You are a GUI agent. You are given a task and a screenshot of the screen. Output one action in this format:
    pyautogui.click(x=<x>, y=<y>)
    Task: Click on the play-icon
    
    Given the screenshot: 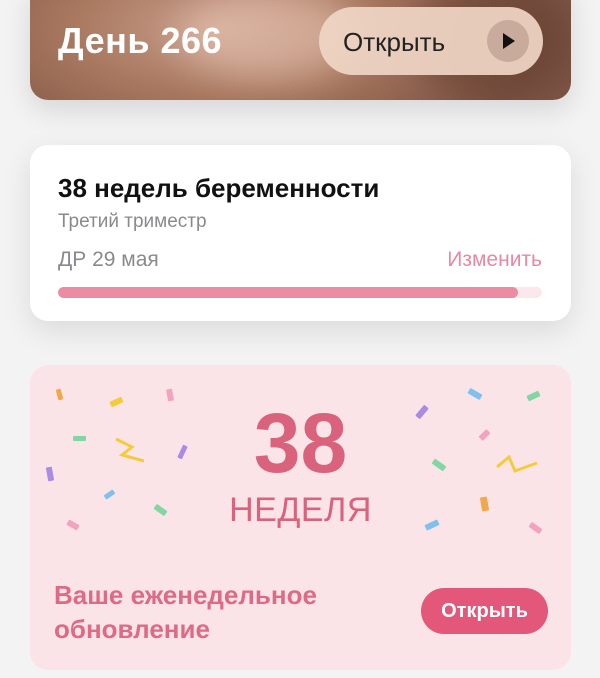 What is the action you would take?
    pyautogui.click(x=508, y=41)
    